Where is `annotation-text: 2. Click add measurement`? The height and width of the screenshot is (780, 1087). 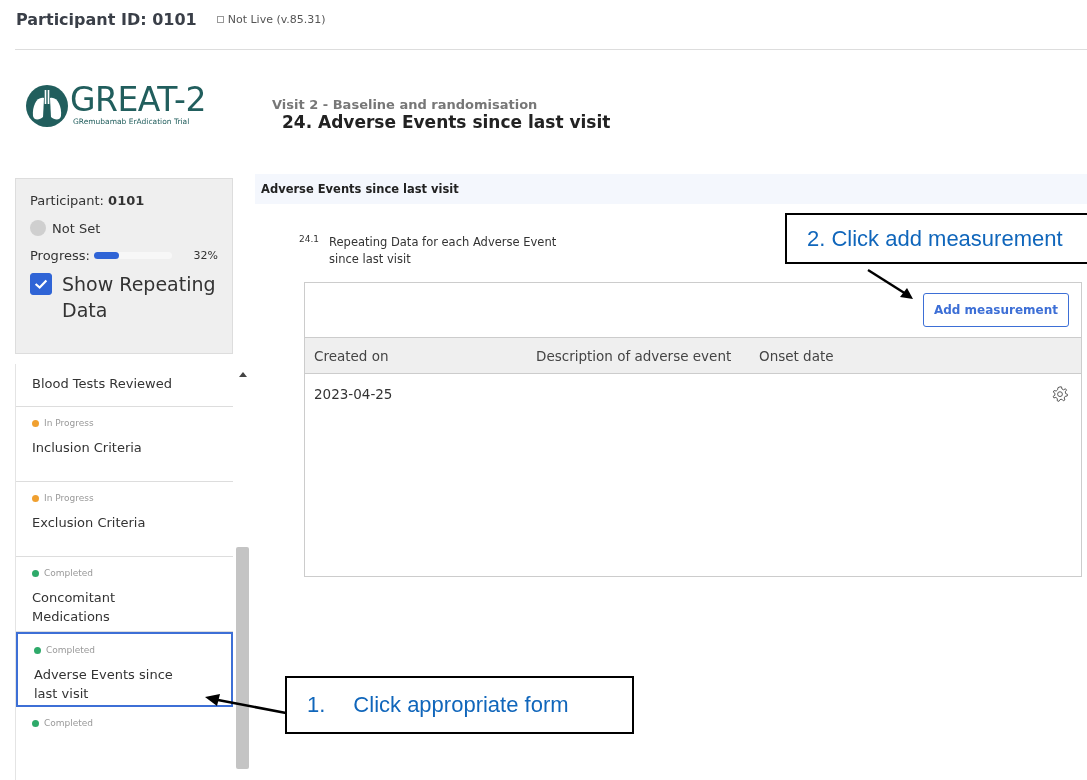
annotation-text: 2. Click add measurement is located at coordinates (935, 238).